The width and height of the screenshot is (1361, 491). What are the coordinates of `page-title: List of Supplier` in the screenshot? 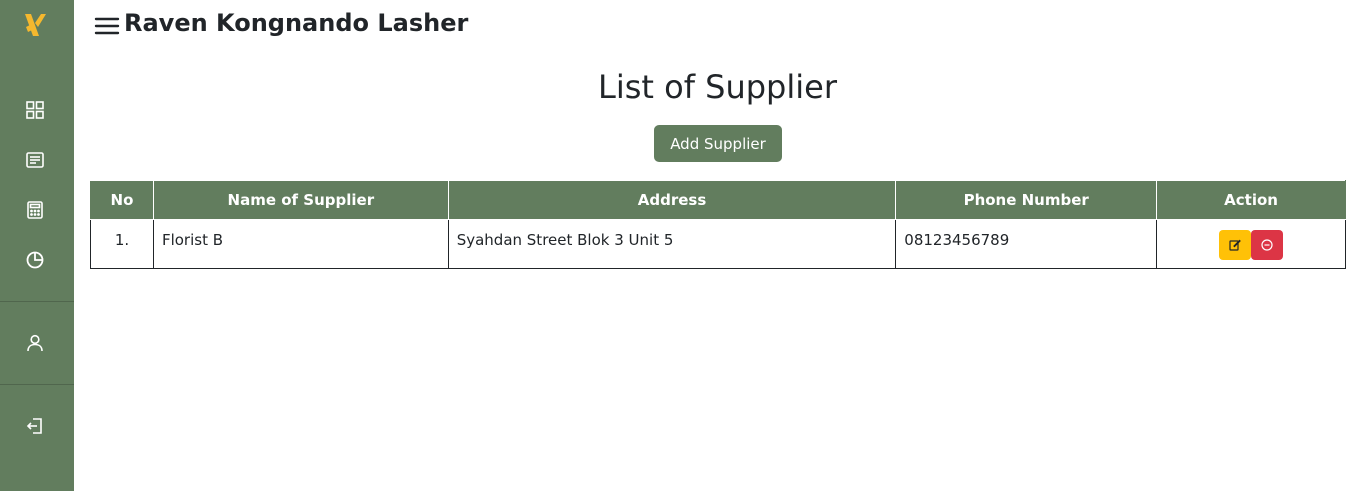 It's located at (717, 87).